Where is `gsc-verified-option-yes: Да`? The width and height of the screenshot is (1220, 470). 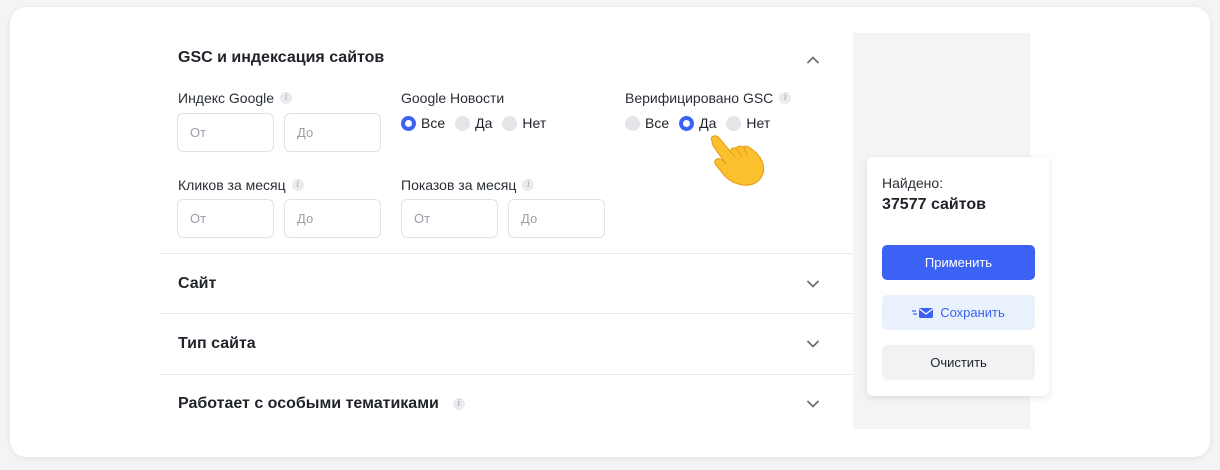
gsc-verified-option-yes: Да is located at coordinates (697, 123).